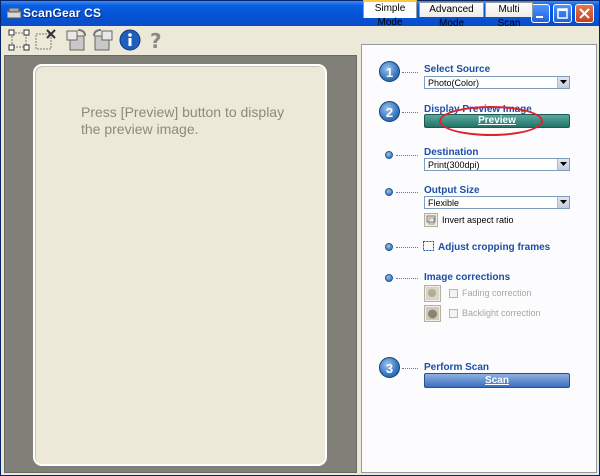  I want to click on invert-aspect-label: Invert aspect ratio, so click(478, 220).